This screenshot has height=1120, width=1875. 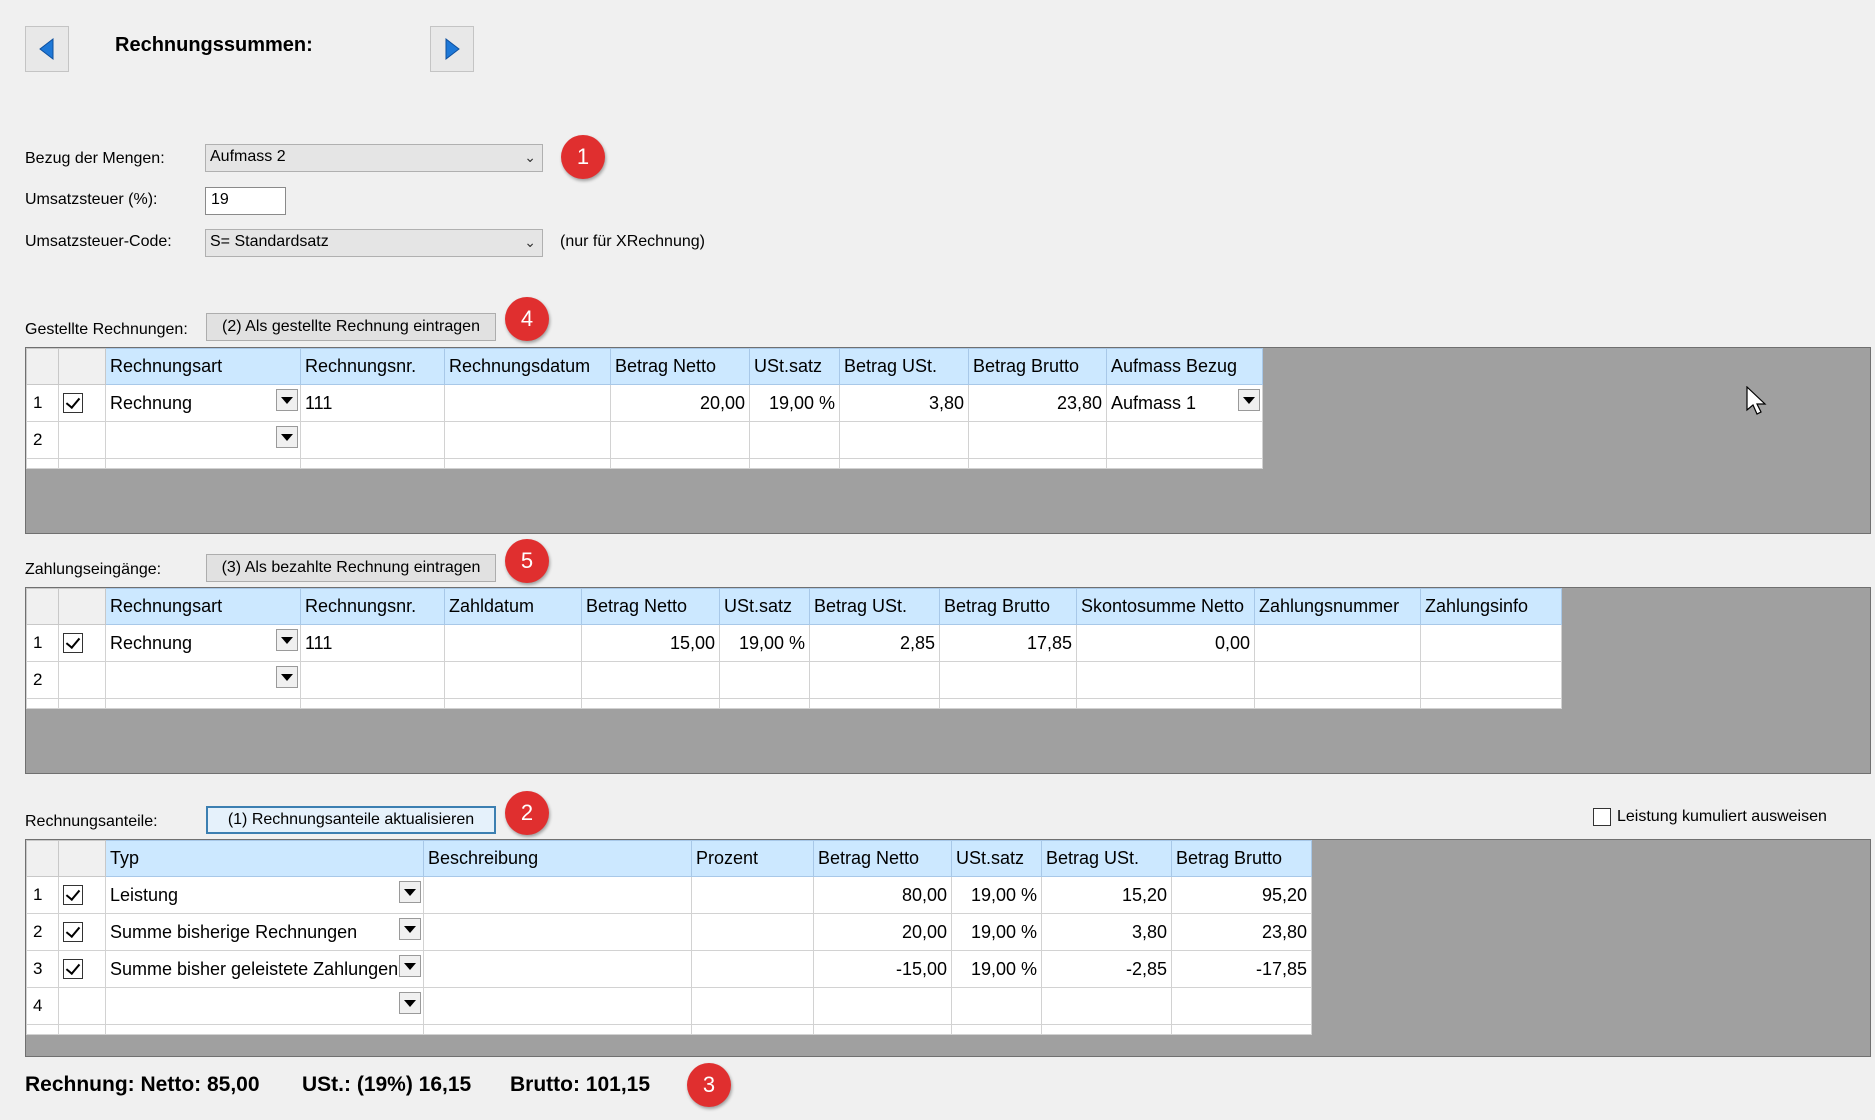 I want to click on column-header: Zahlungsnummer, so click(x=1337, y=606).